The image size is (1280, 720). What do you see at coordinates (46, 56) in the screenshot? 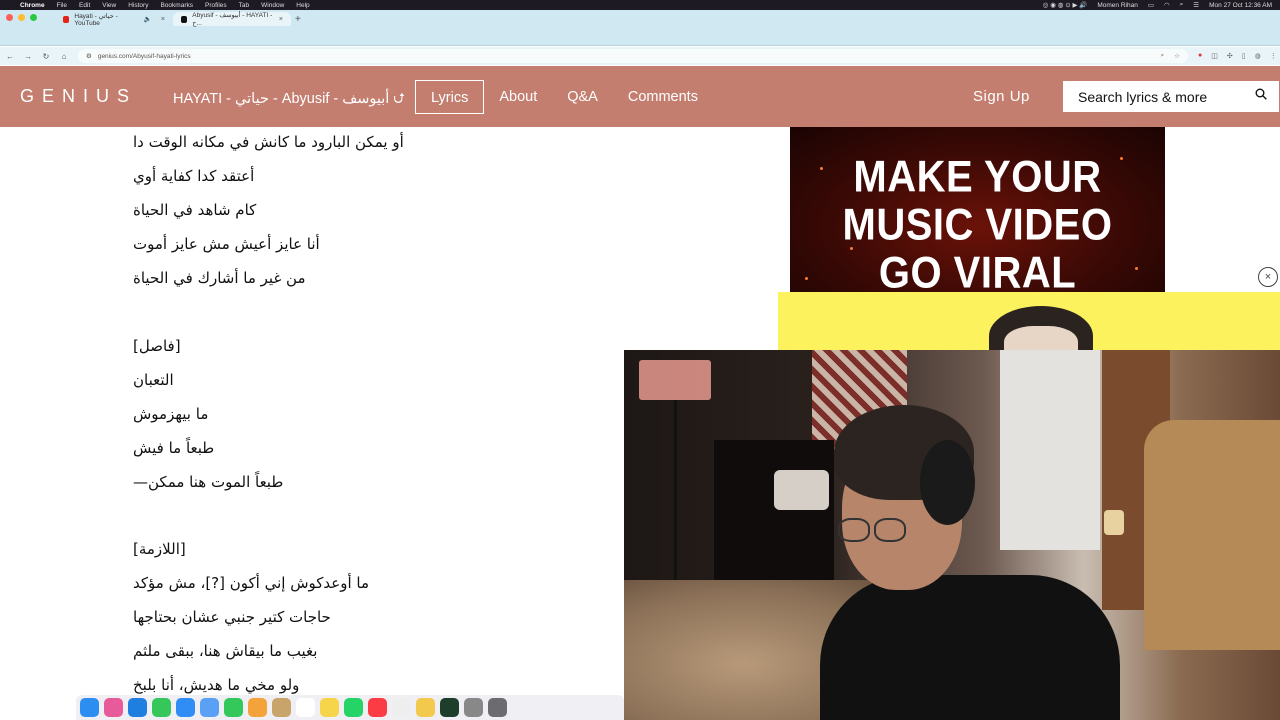
I see `reload-icon: ↻` at bounding box center [46, 56].